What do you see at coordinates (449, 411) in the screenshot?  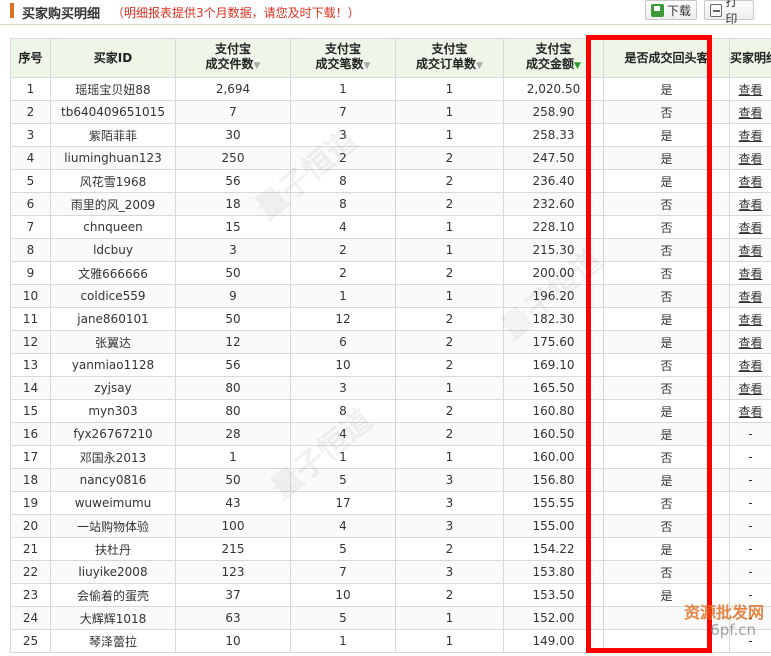 I see `order-count: 2` at bounding box center [449, 411].